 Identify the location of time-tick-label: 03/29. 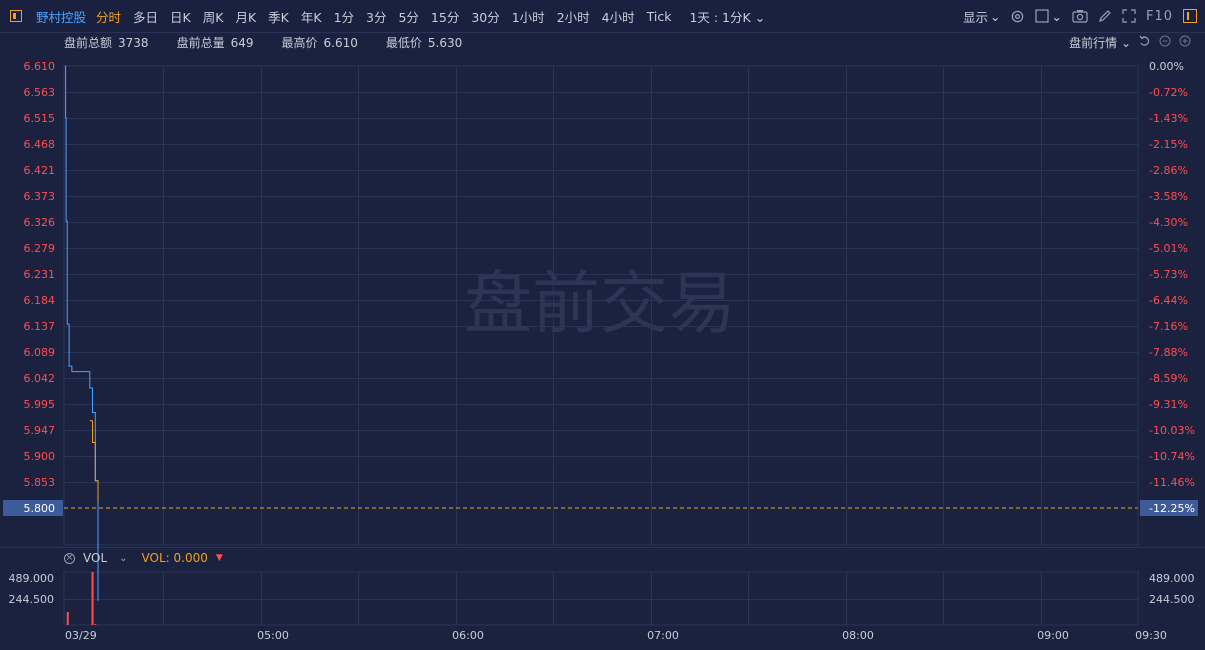
(81, 635).